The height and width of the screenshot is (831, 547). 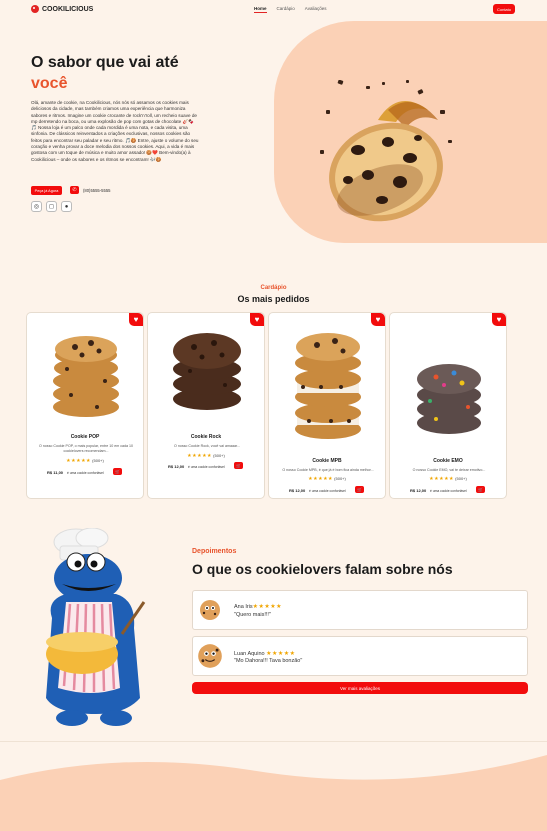 I want to click on nav-link-cardapio: Cardápio, so click(x=286, y=9).